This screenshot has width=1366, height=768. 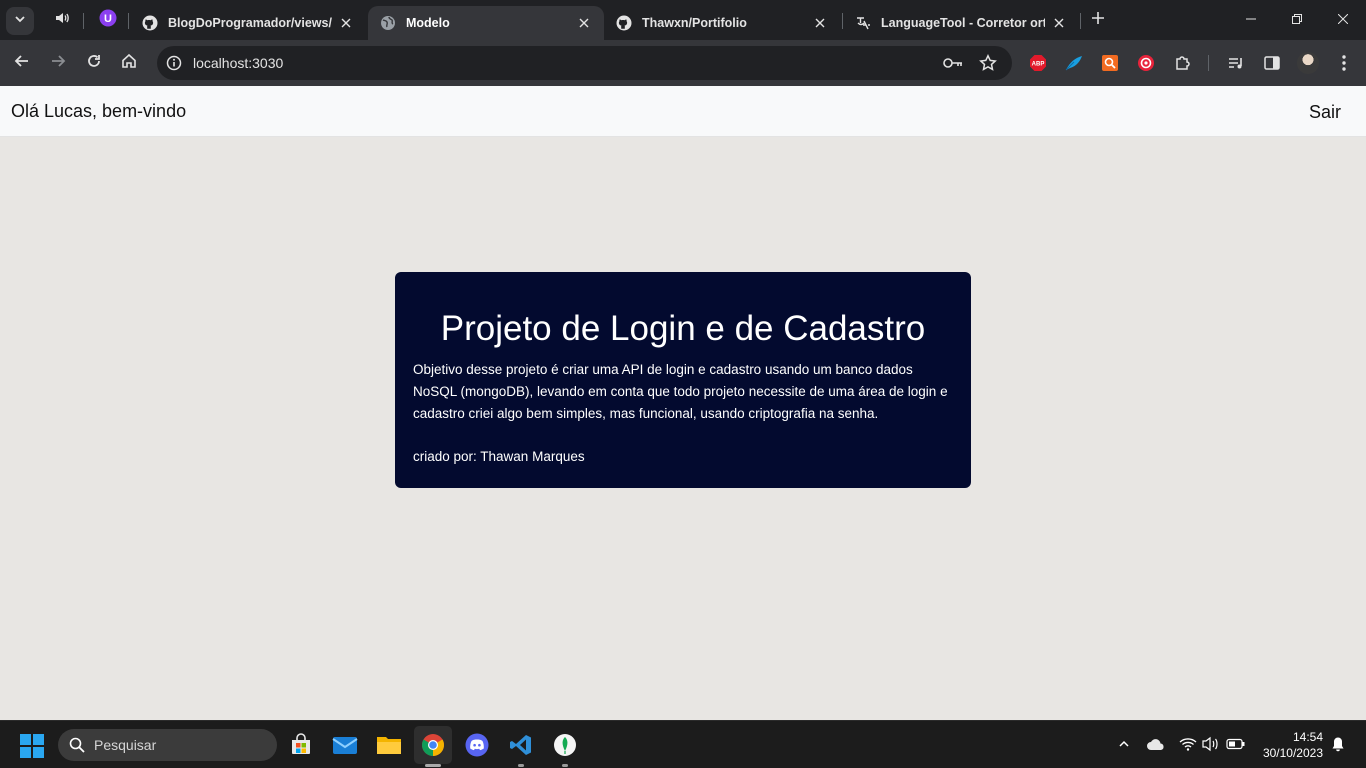 I want to click on toolbar-separator, so click(x=1208, y=63).